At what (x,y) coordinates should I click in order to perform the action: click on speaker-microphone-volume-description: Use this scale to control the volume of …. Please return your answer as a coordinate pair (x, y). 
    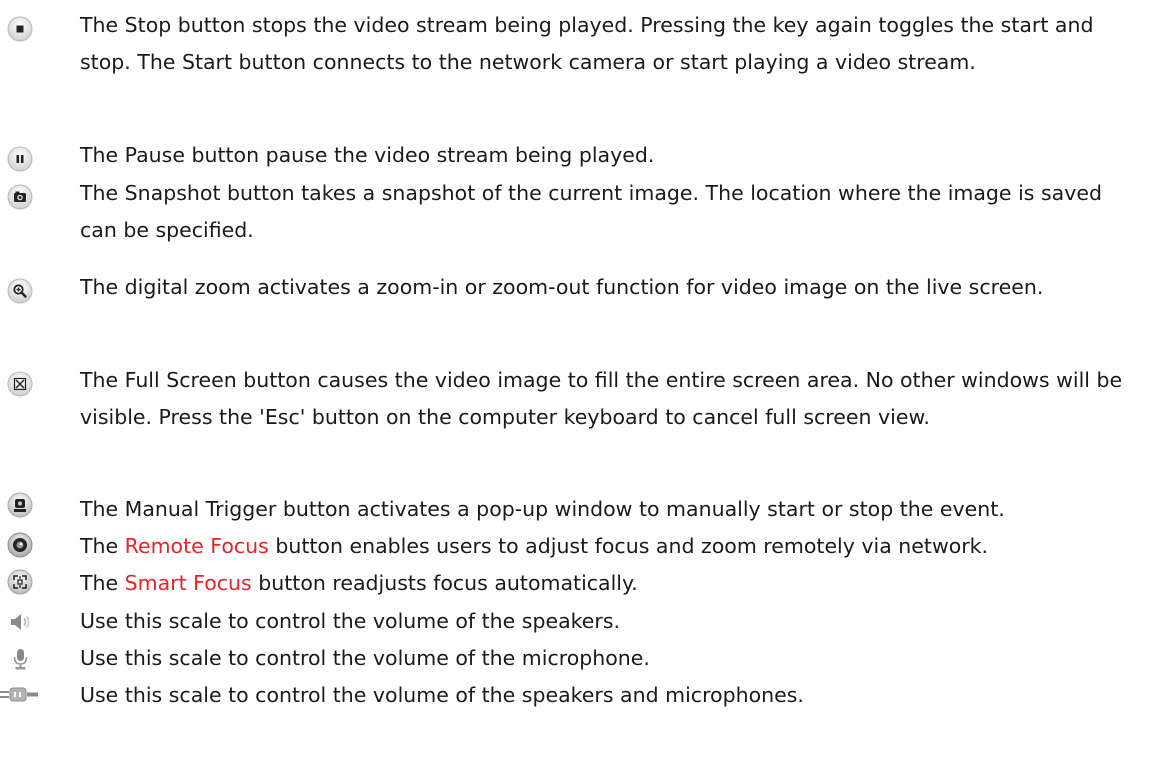
    Looking at the image, I should click on (442, 695).